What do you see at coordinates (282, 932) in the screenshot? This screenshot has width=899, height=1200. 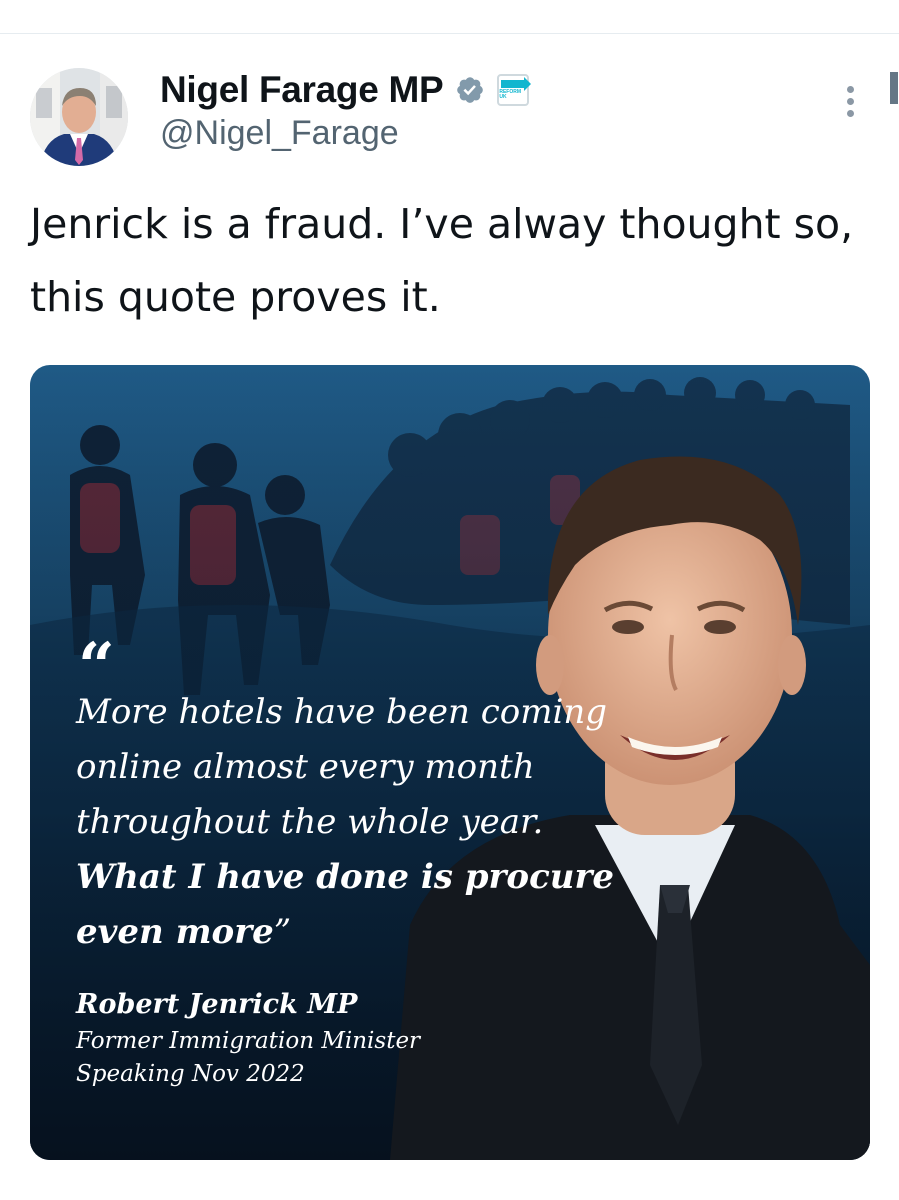 I see `quote-close-mark: ”` at bounding box center [282, 932].